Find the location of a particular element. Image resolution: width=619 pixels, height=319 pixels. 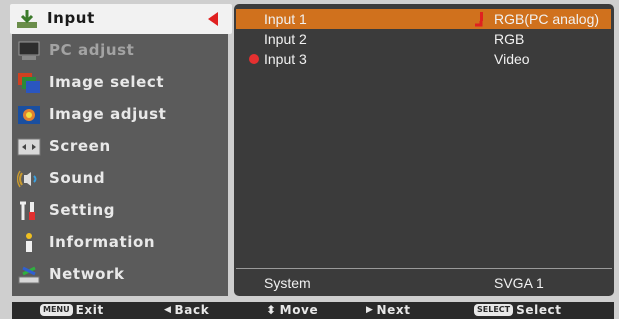

menu-item-label: Image select is located at coordinates (107, 82).